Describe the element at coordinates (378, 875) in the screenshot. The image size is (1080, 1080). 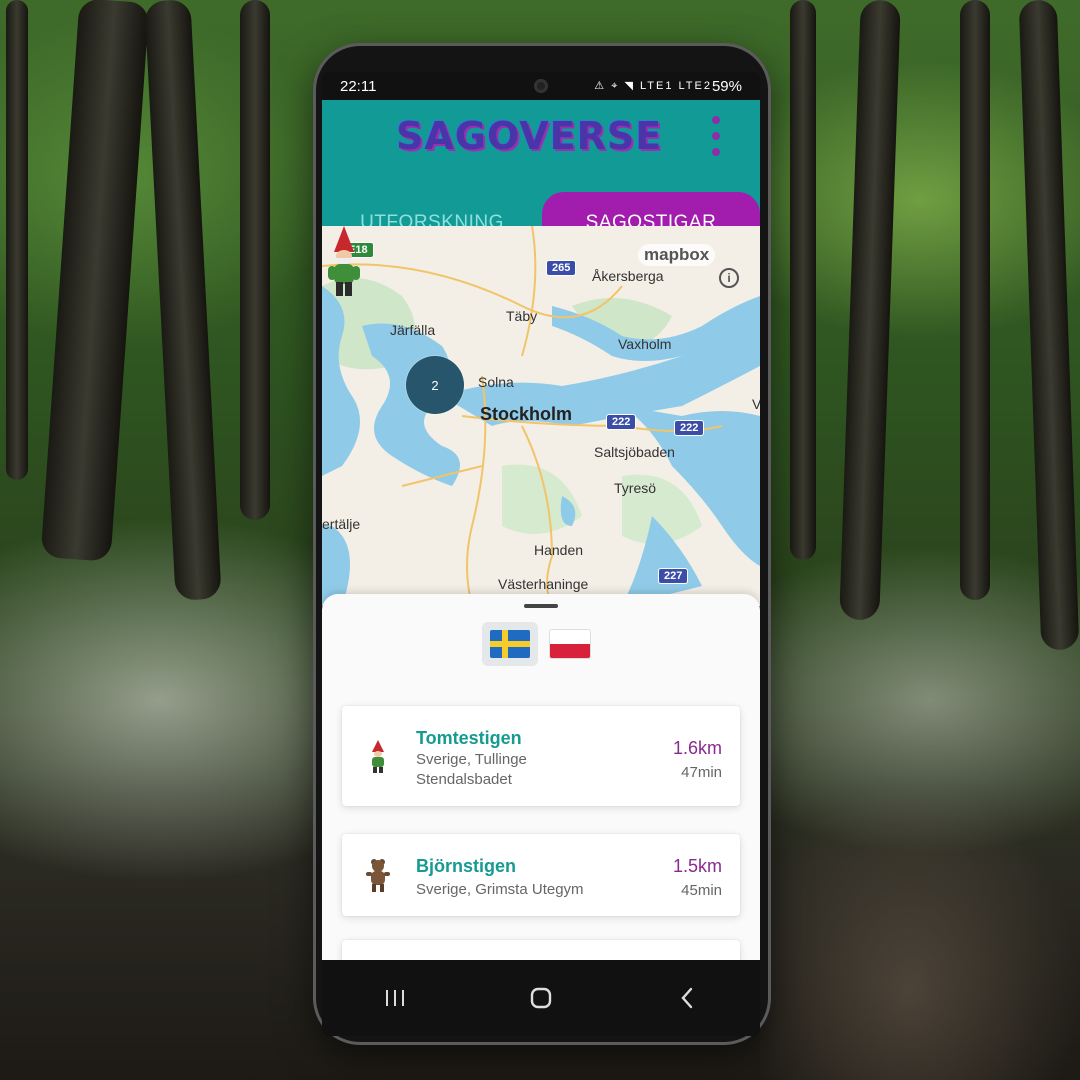
I see `bear-icon` at that location.